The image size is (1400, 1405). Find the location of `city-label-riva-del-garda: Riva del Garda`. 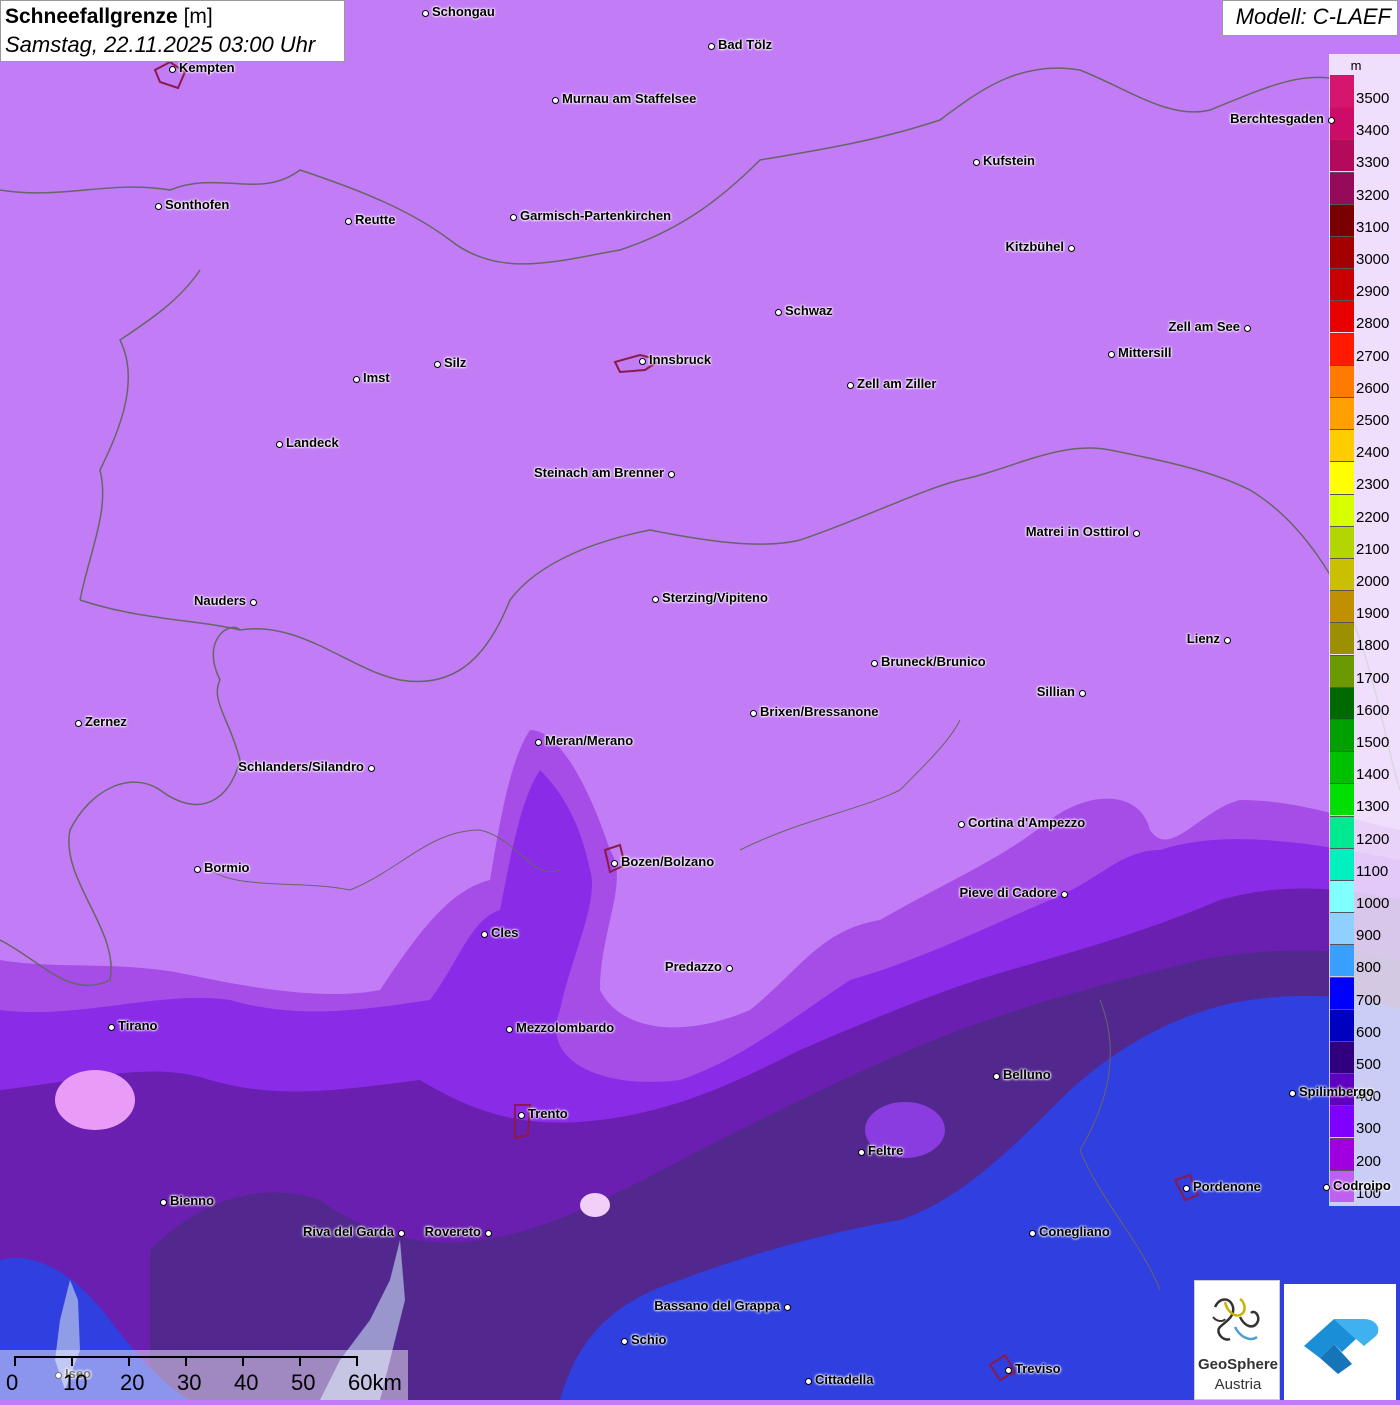

city-label-riva-del-garda: Riva del Garda is located at coordinates (348, 1231).